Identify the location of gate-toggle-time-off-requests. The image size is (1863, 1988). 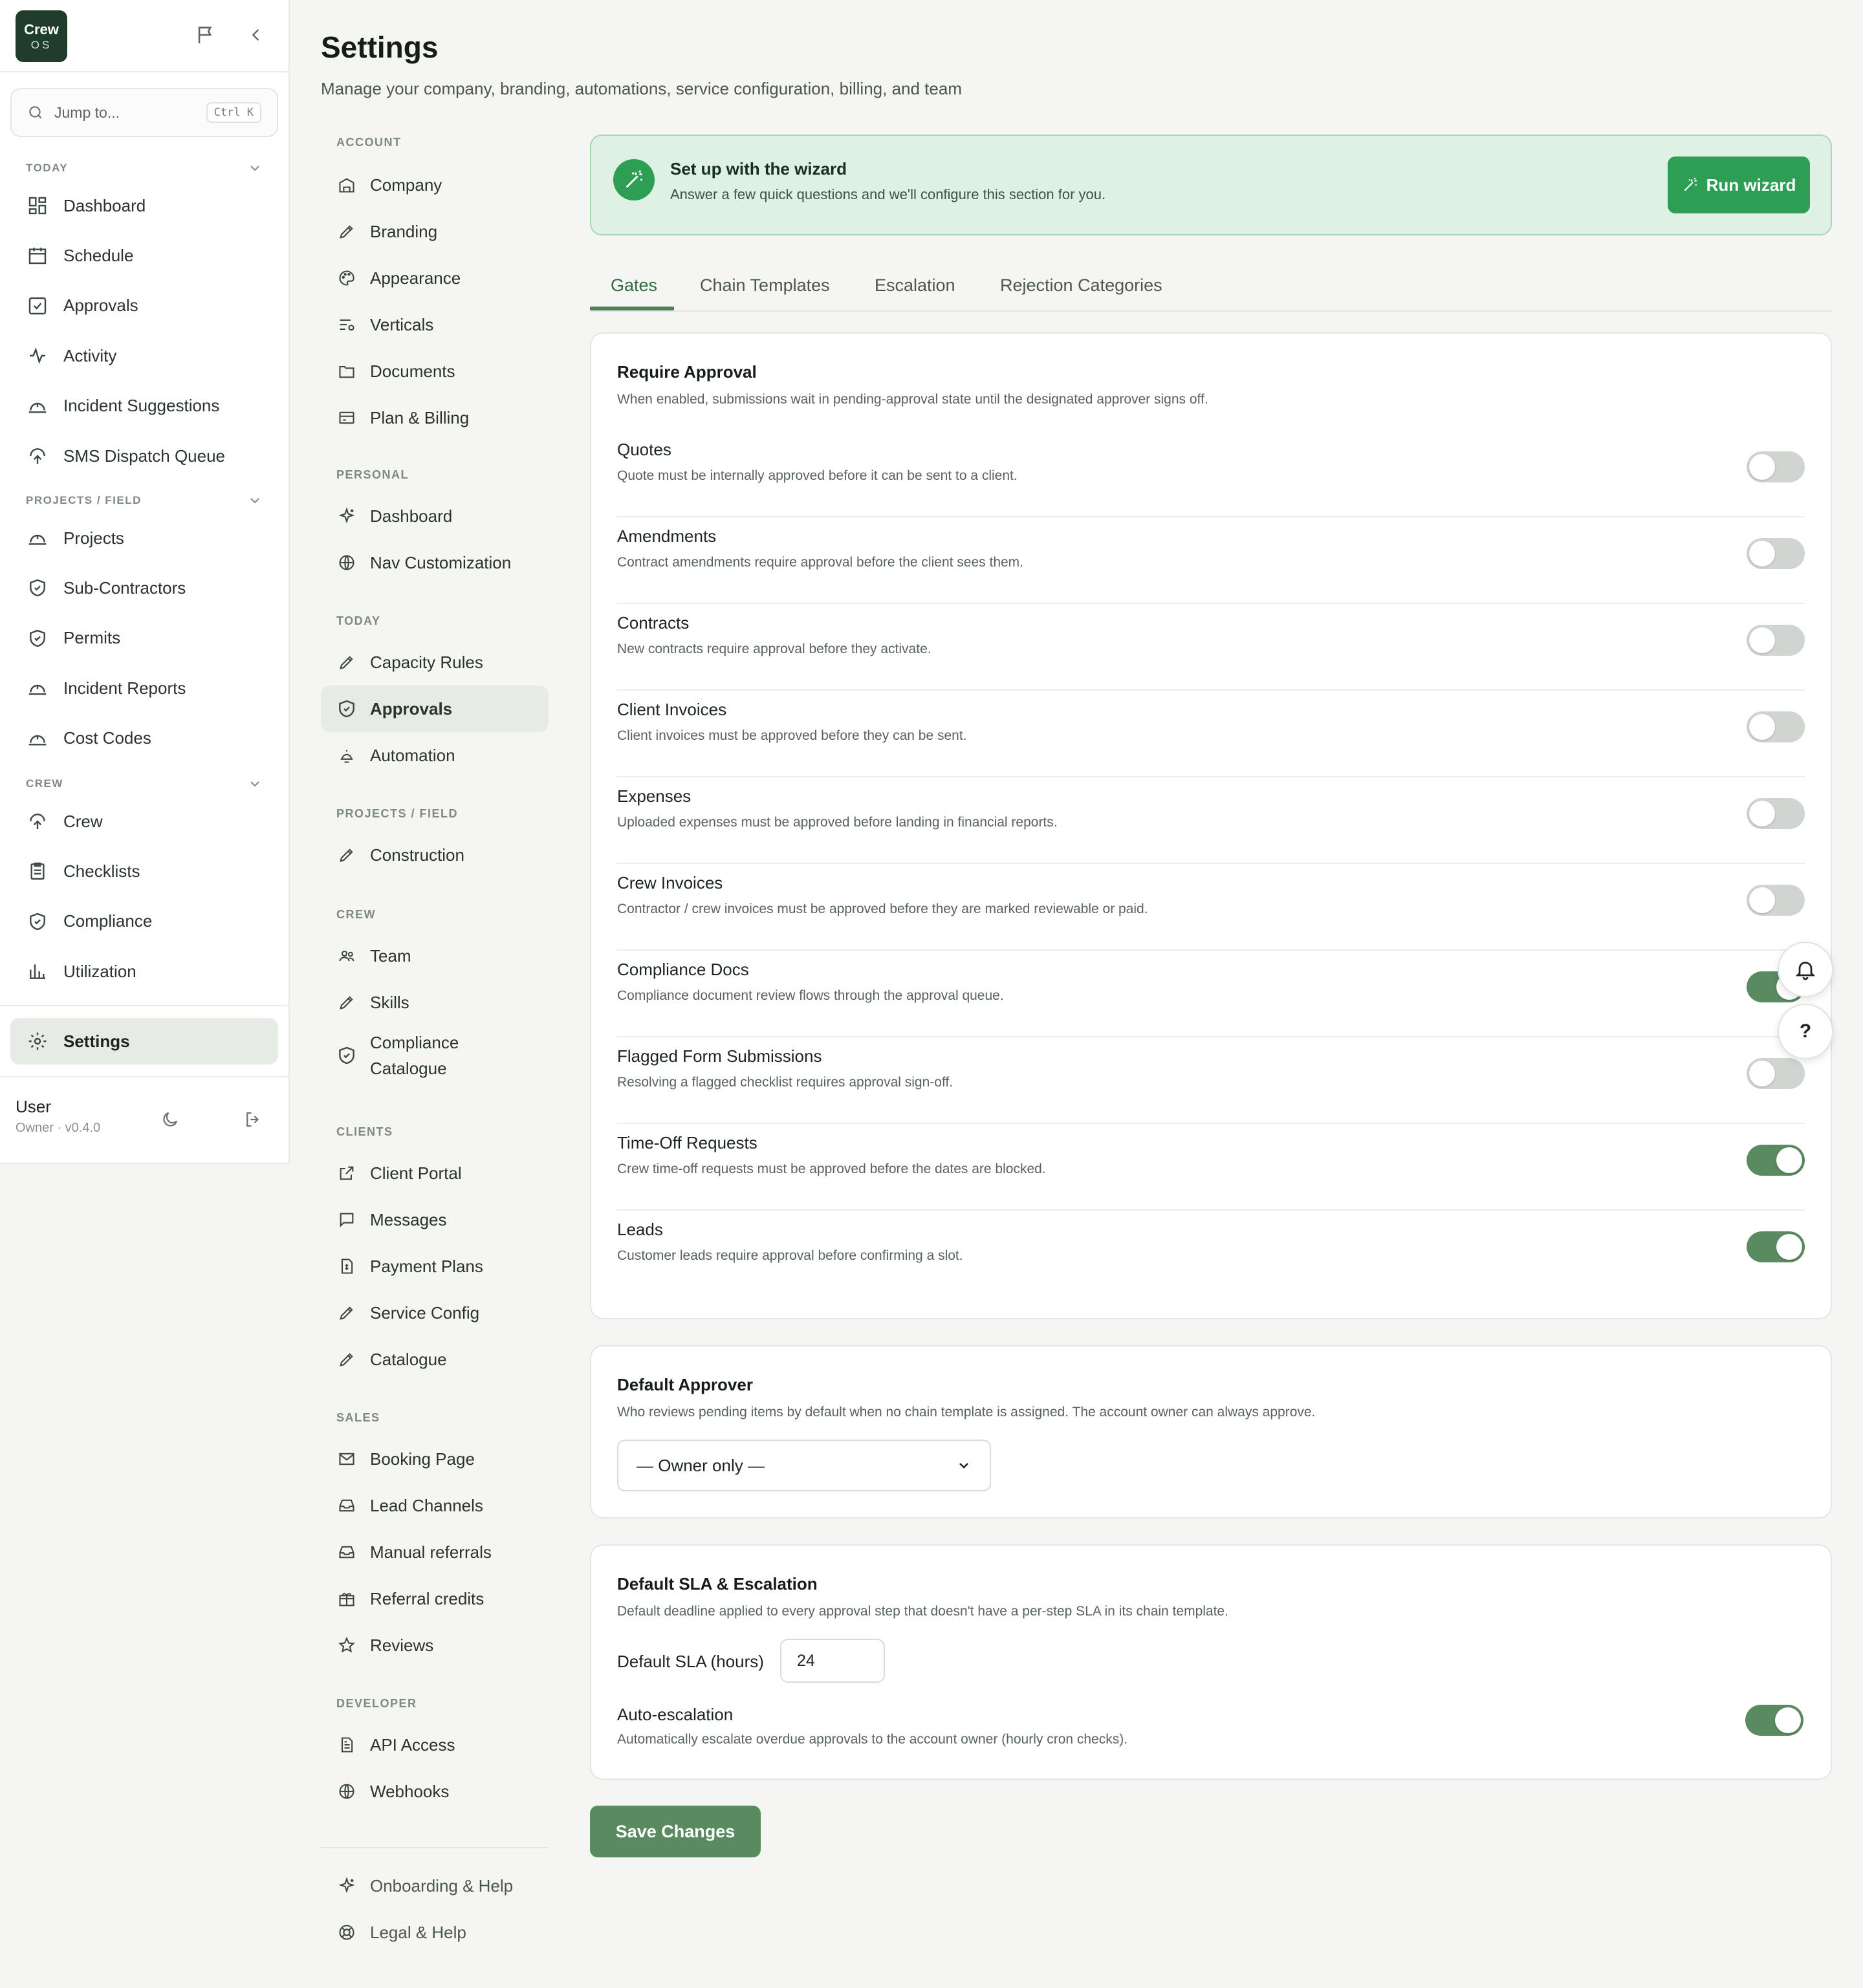
(1776, 1160).